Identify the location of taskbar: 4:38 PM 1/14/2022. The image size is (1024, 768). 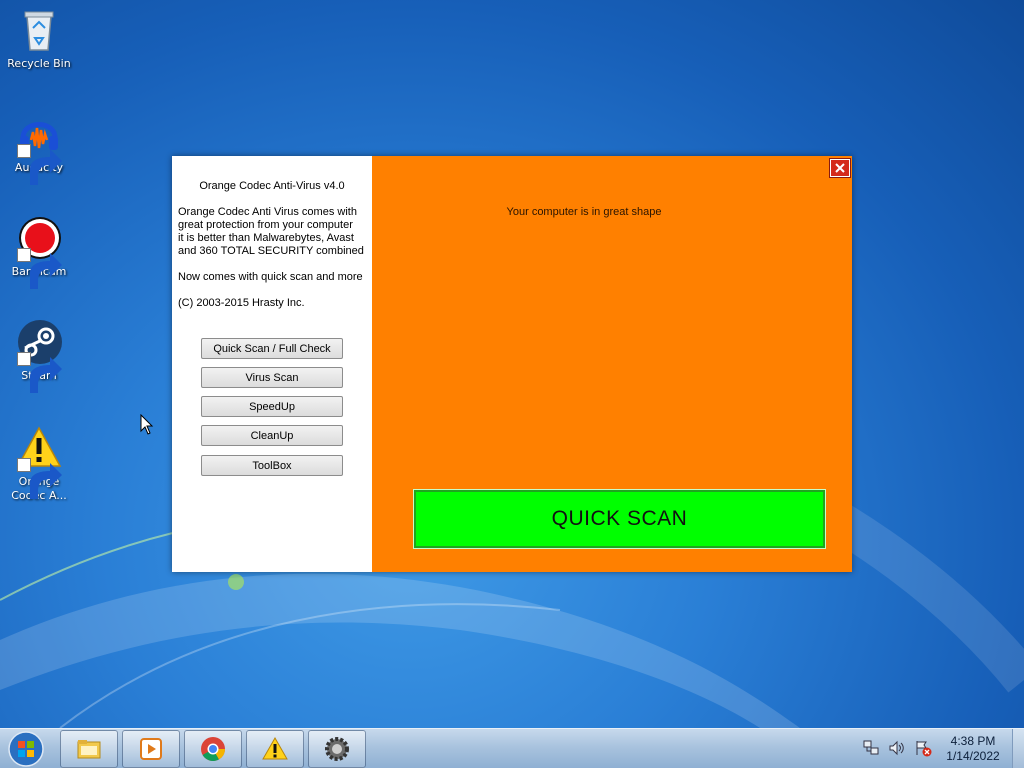
(512, 748).